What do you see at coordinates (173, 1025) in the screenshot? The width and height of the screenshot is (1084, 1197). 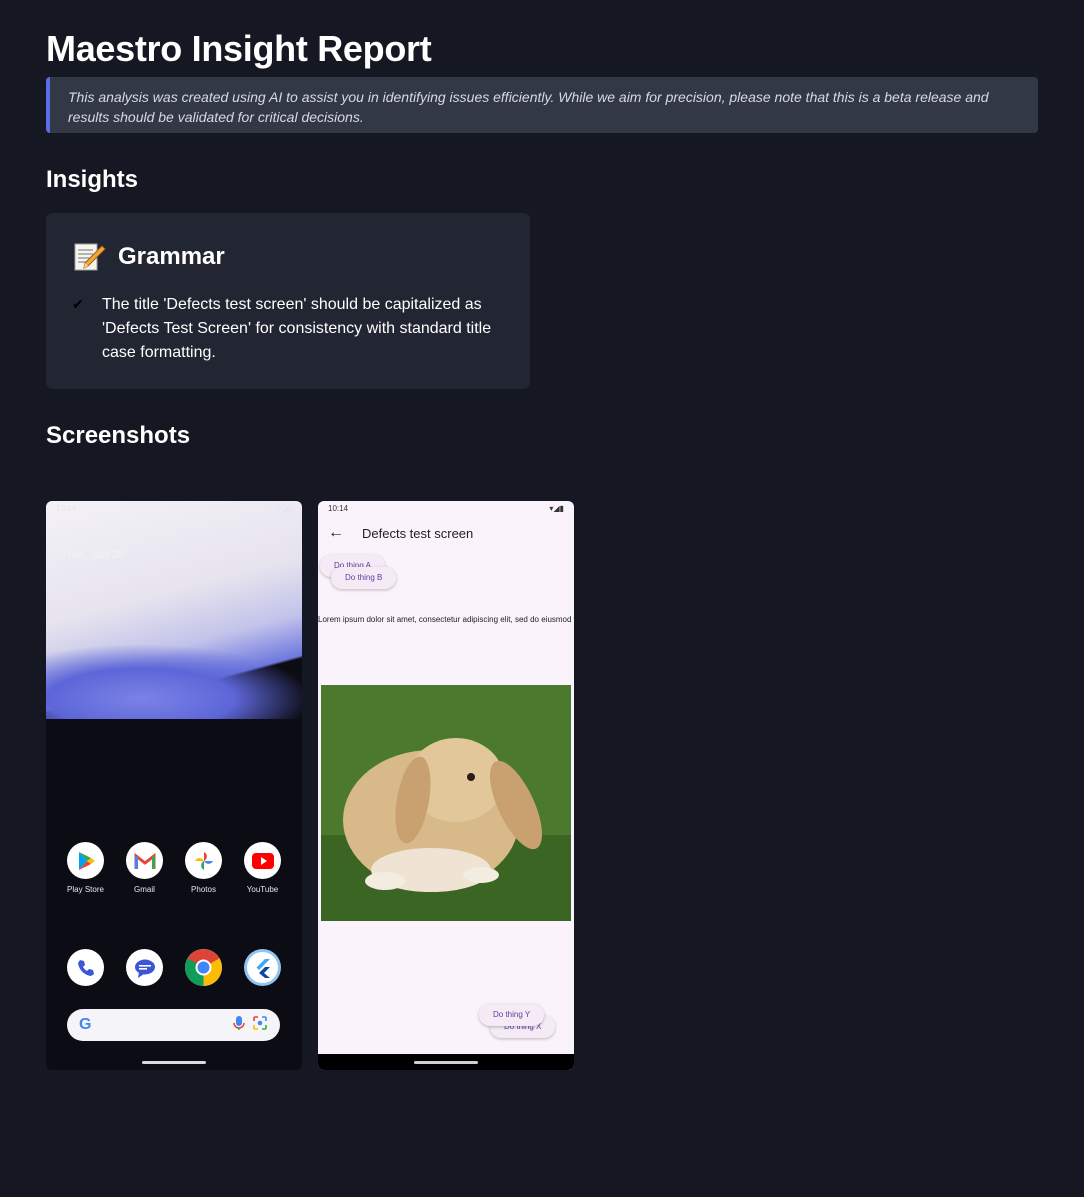 I see `google-search-bar: G` at bounding box center [173, 1025].